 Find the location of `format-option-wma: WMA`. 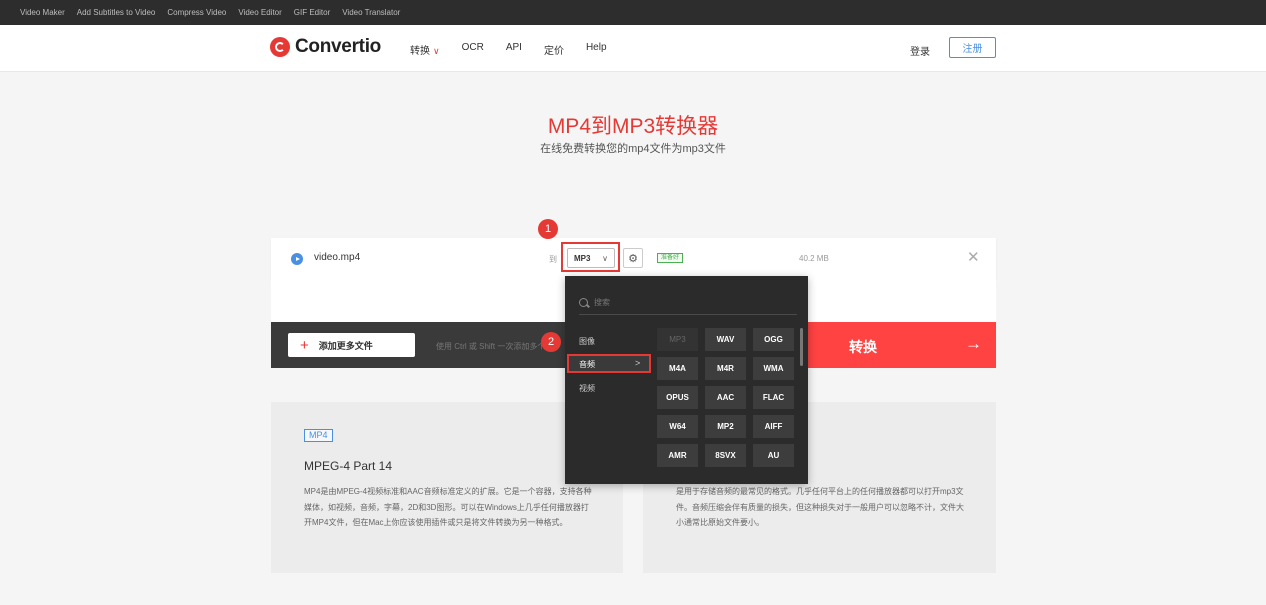

format-option-wma: WMA is located at coordinates (773, 368).